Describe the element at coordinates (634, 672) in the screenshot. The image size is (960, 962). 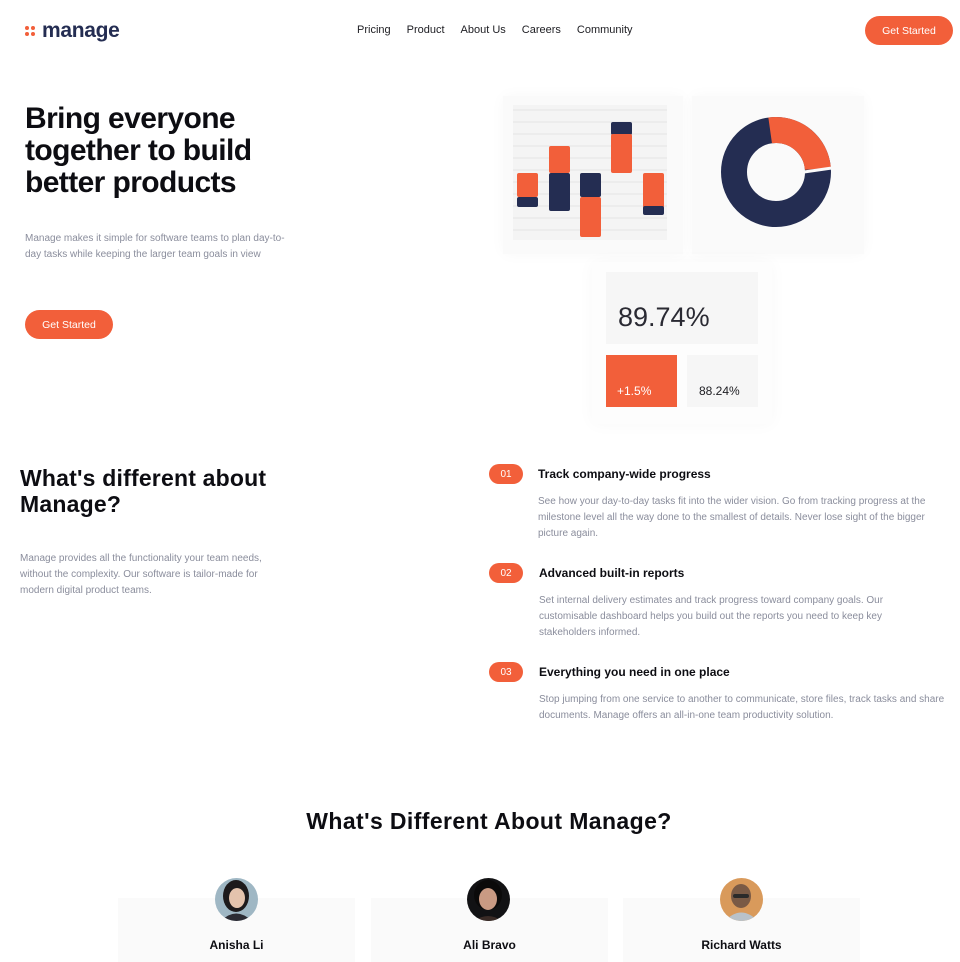
I see `feature-title: Everything you need in one place` at that location.